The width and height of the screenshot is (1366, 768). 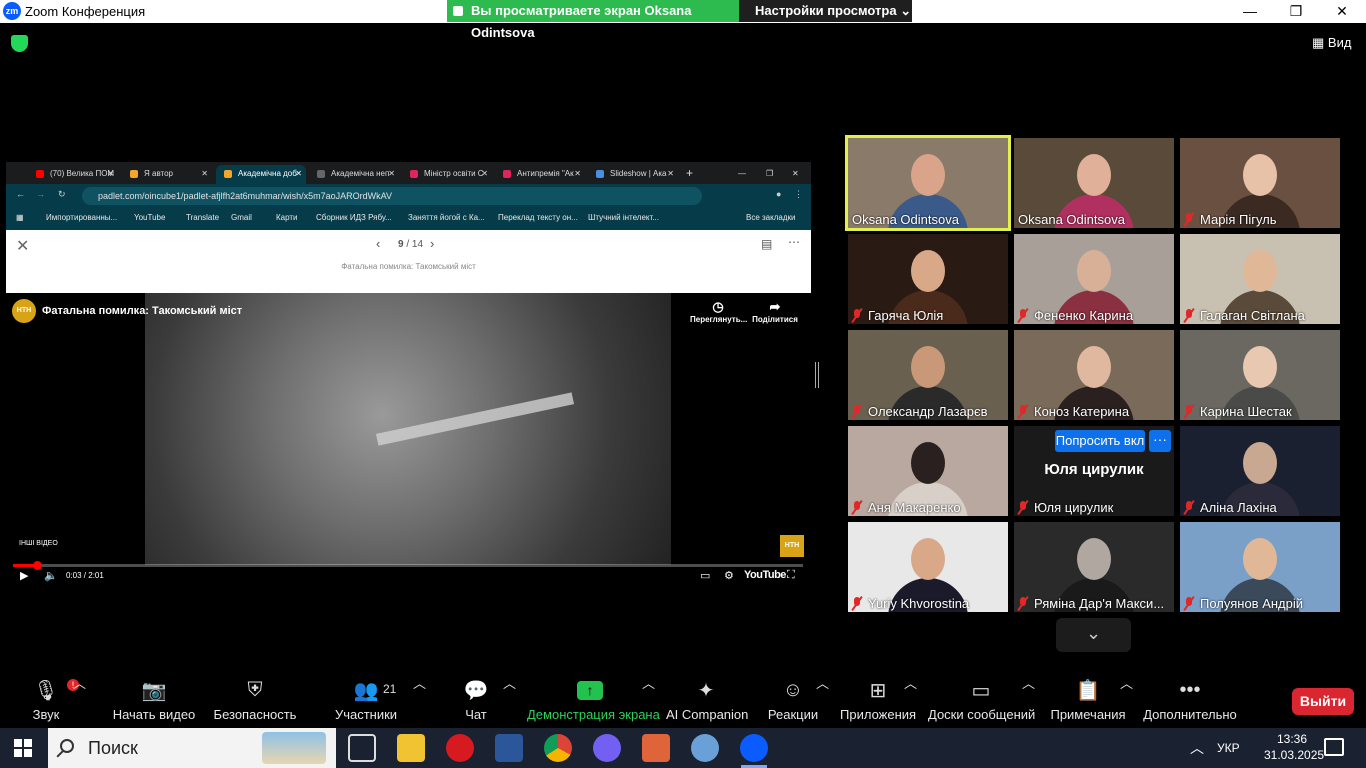 What do you see at coordinates (202, 217) in the screenshot?
I see `bookmark-item: Translate` at bounding box center [202, 217].